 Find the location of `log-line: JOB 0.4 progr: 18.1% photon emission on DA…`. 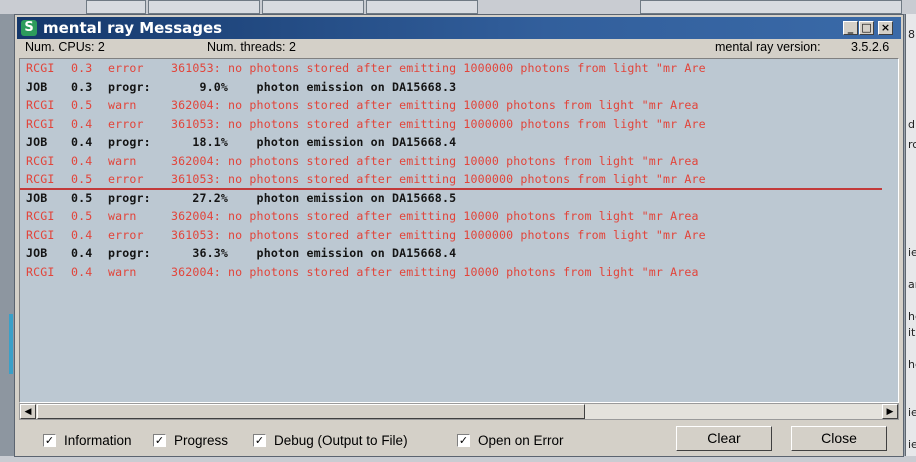

log-line: JOB 0.4 progr: 18.1% photon emission on DA… is located at coordinates (459, 142).